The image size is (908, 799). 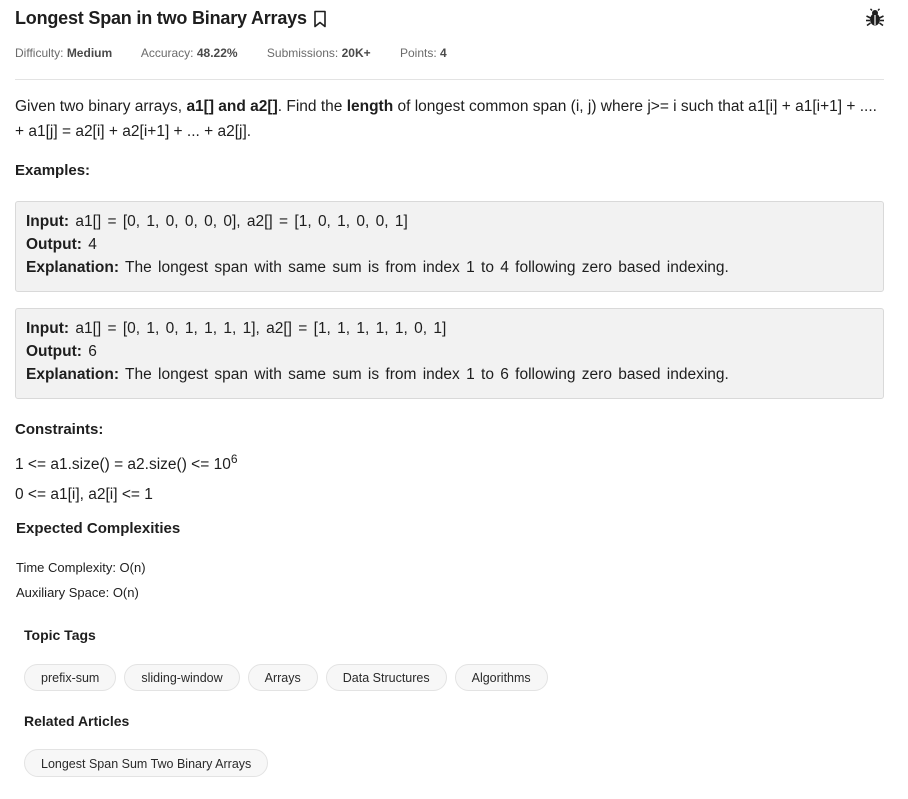 What do you see at coordinates (320, 19) in the screenshot?
I see `bookmark-icon` at bounding box center [320, 19].